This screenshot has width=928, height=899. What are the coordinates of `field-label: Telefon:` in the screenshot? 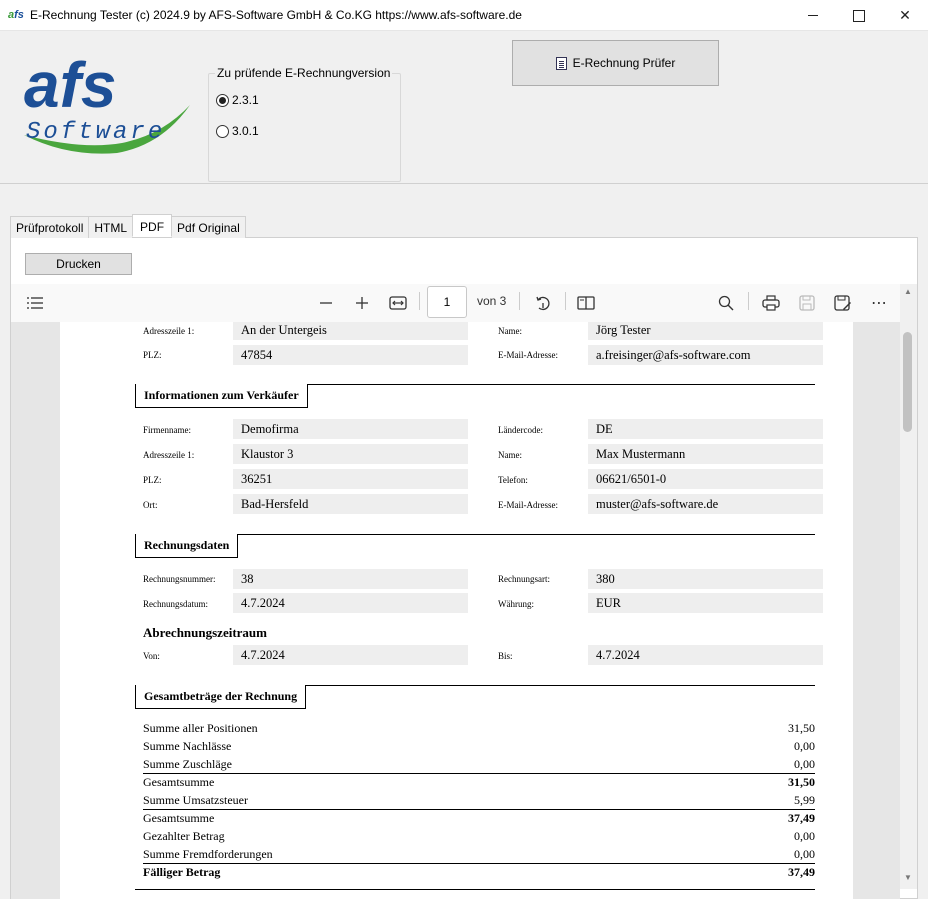 It's located at (513, 480).